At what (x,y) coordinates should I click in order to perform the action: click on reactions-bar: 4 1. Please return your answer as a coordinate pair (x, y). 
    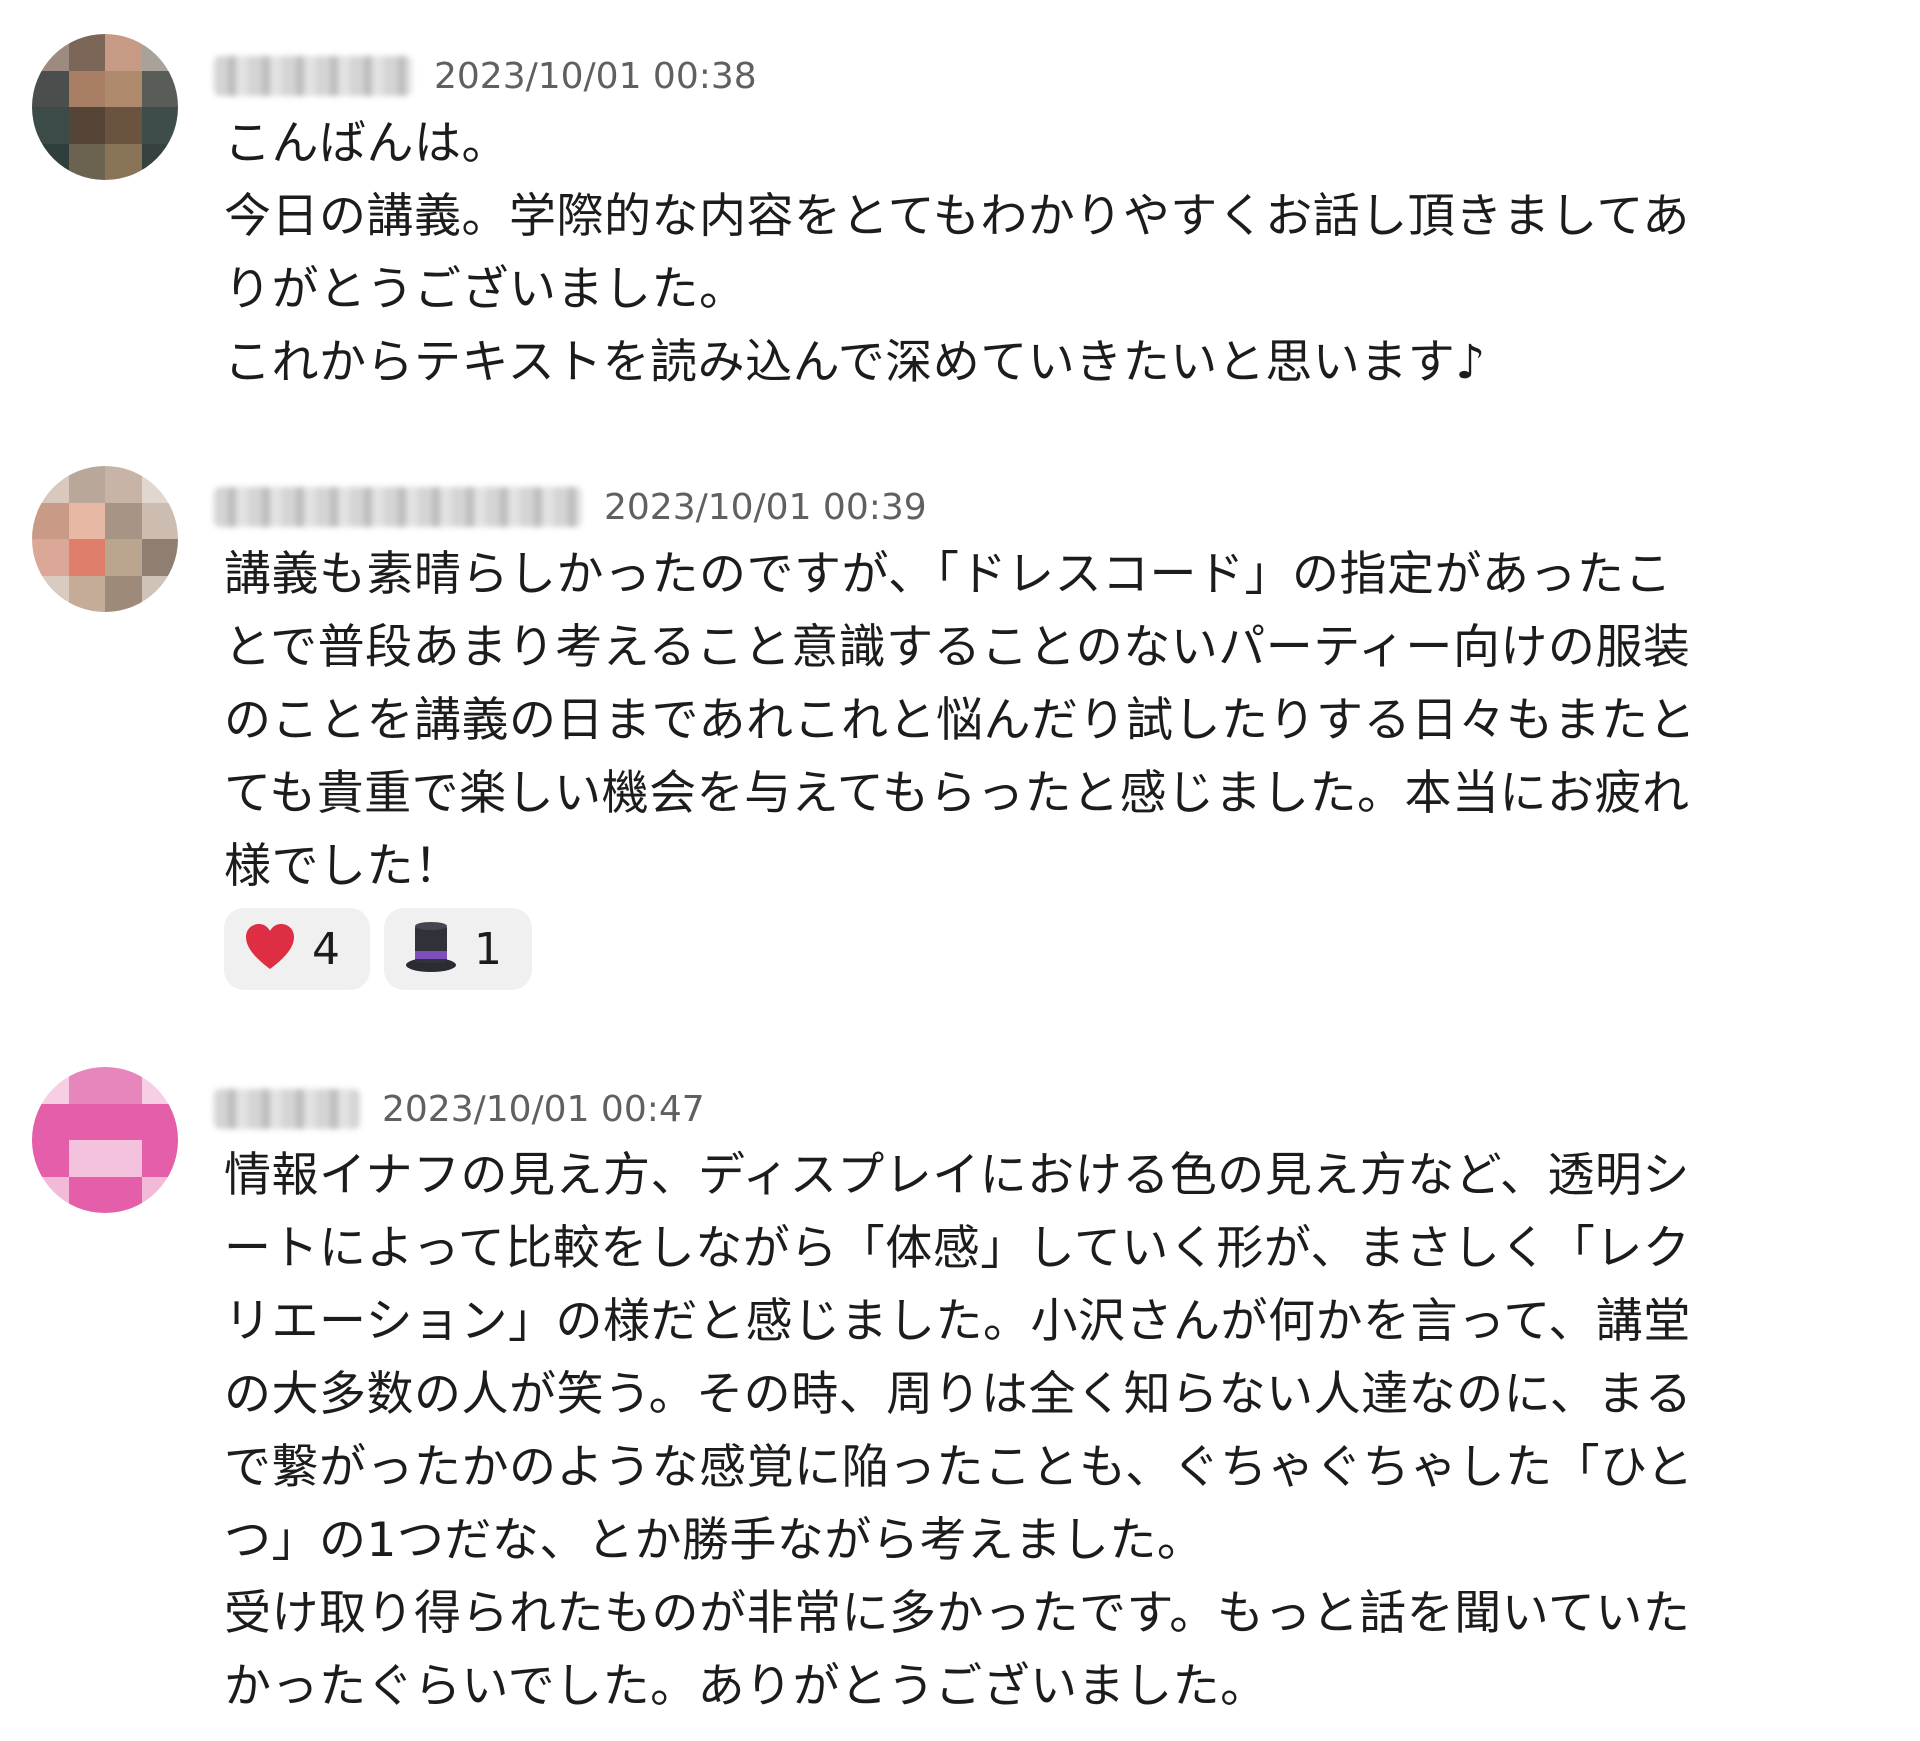
    Looking at the image, I should click on (378, 949).